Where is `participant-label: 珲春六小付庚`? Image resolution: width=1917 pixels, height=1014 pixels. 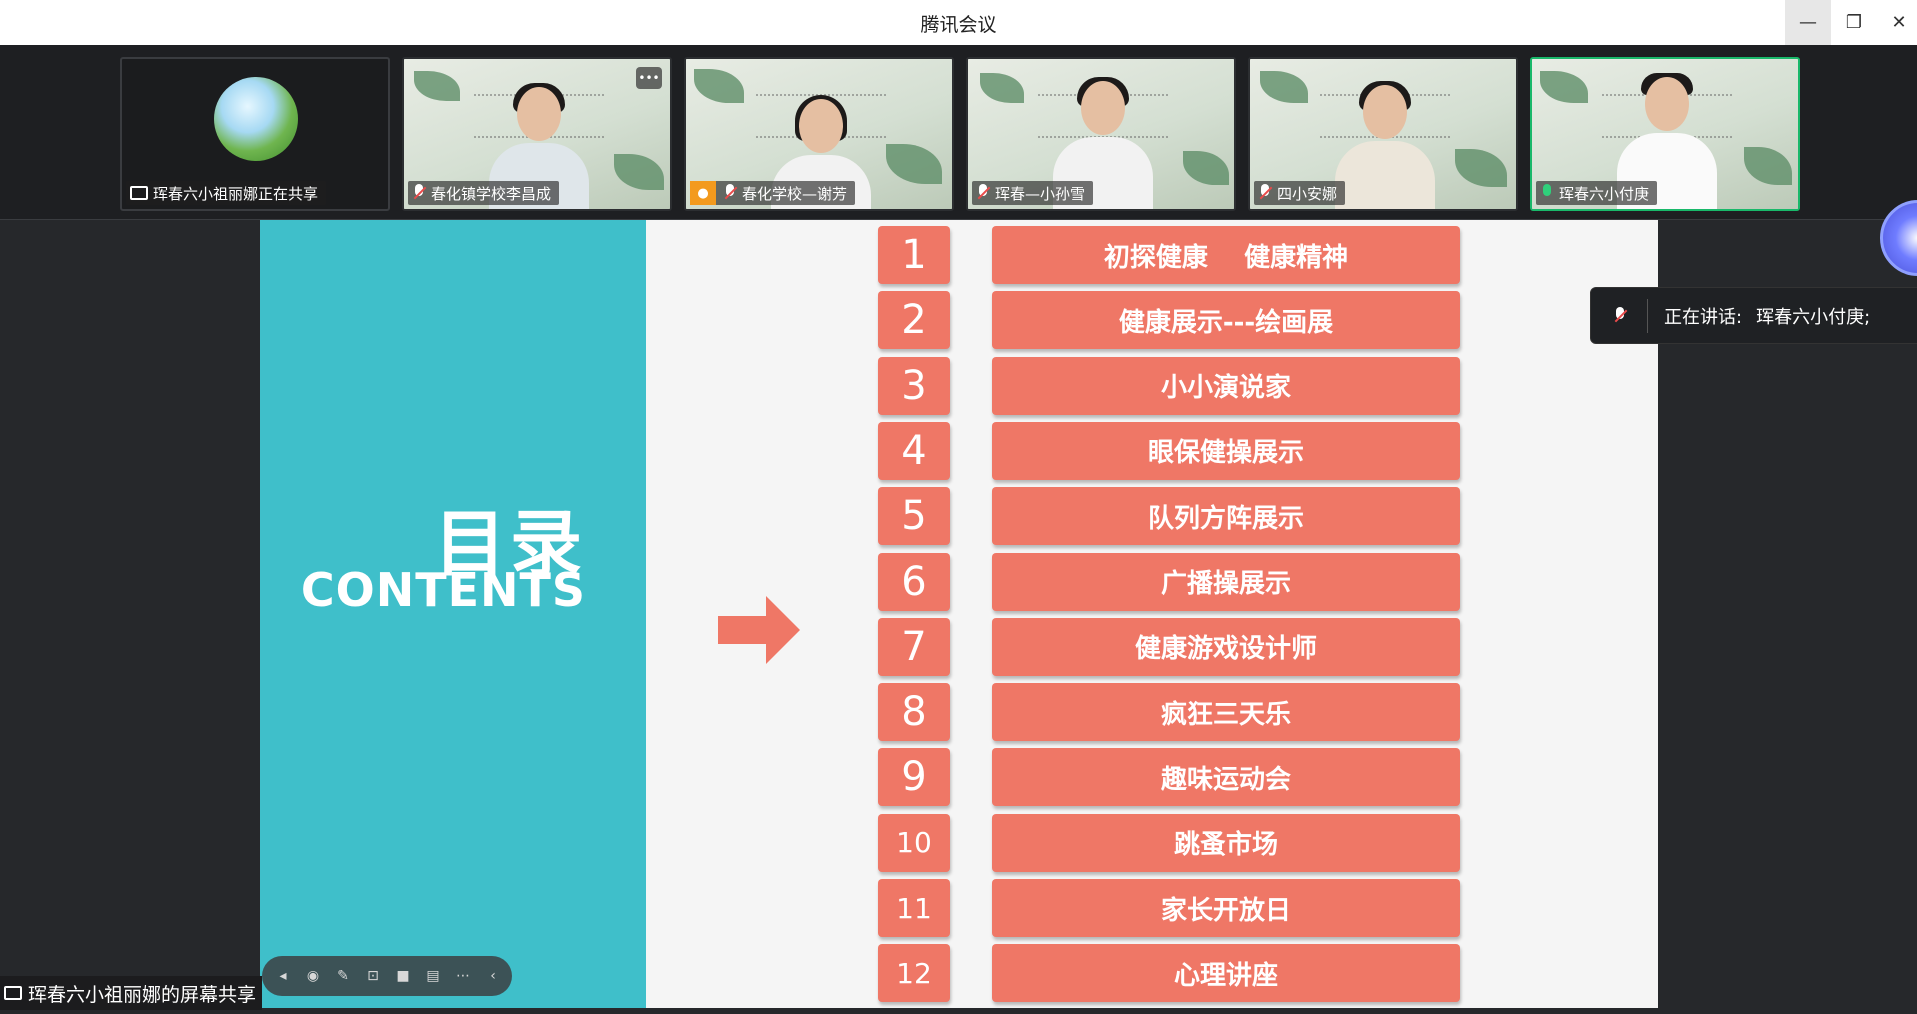 participant-label: 珲春六小付庚 is located at coordinates (1597, 193).